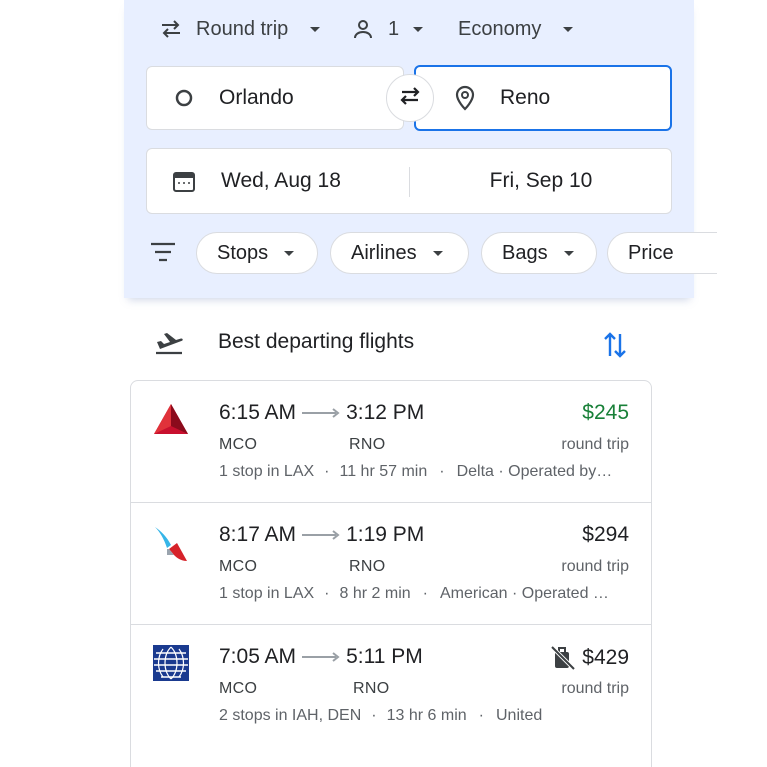  I want to click on depart-date-field: Wed, Aug 18, so click(278, 181).